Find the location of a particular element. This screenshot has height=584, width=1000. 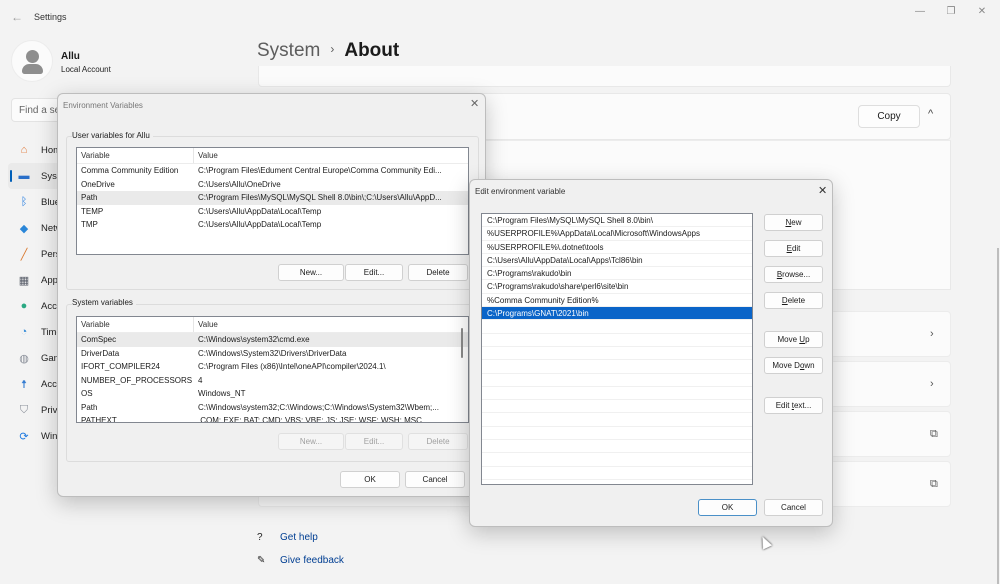

wifi-icon: ◆ is located at coordinates (24, 228).